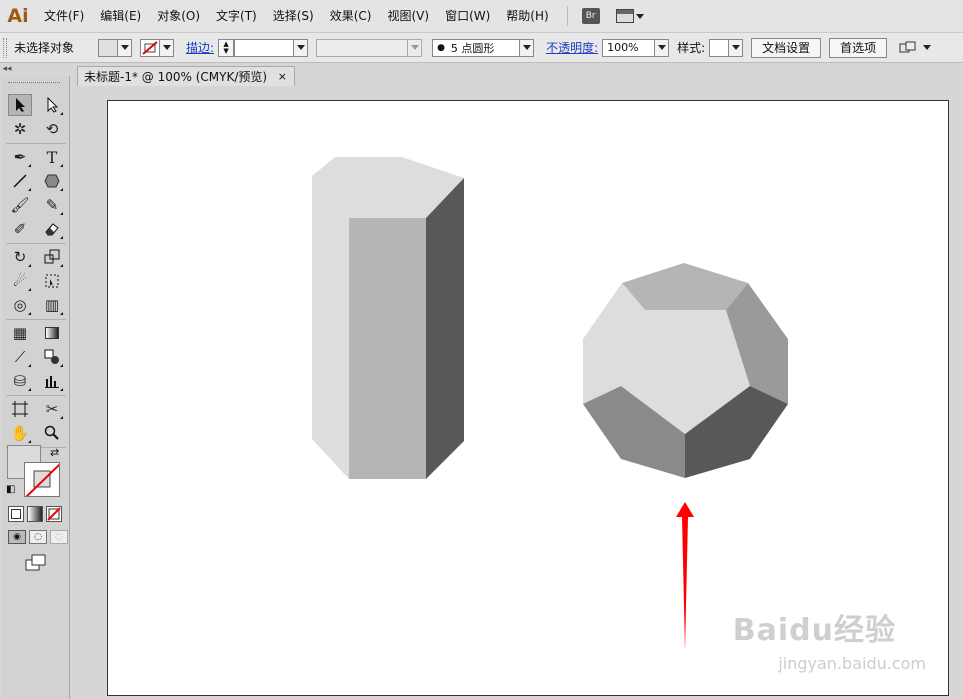  Describe the element at coordinates (527, 16) in the screenshot. I see `menu-help: 帮助(H)` at that location.